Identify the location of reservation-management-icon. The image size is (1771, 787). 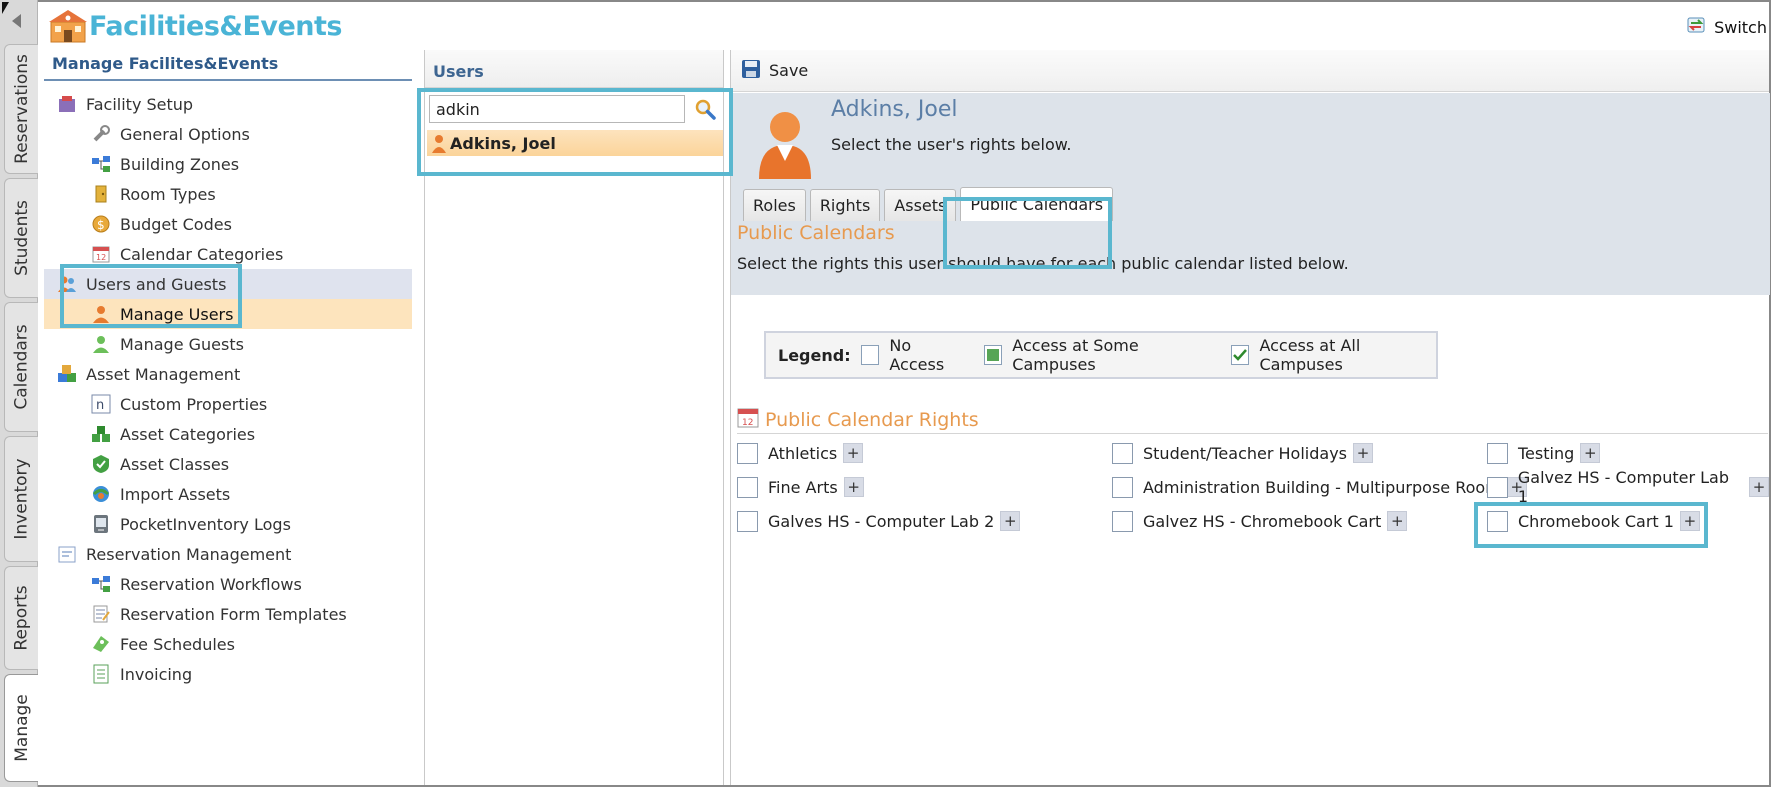
(67, 554).